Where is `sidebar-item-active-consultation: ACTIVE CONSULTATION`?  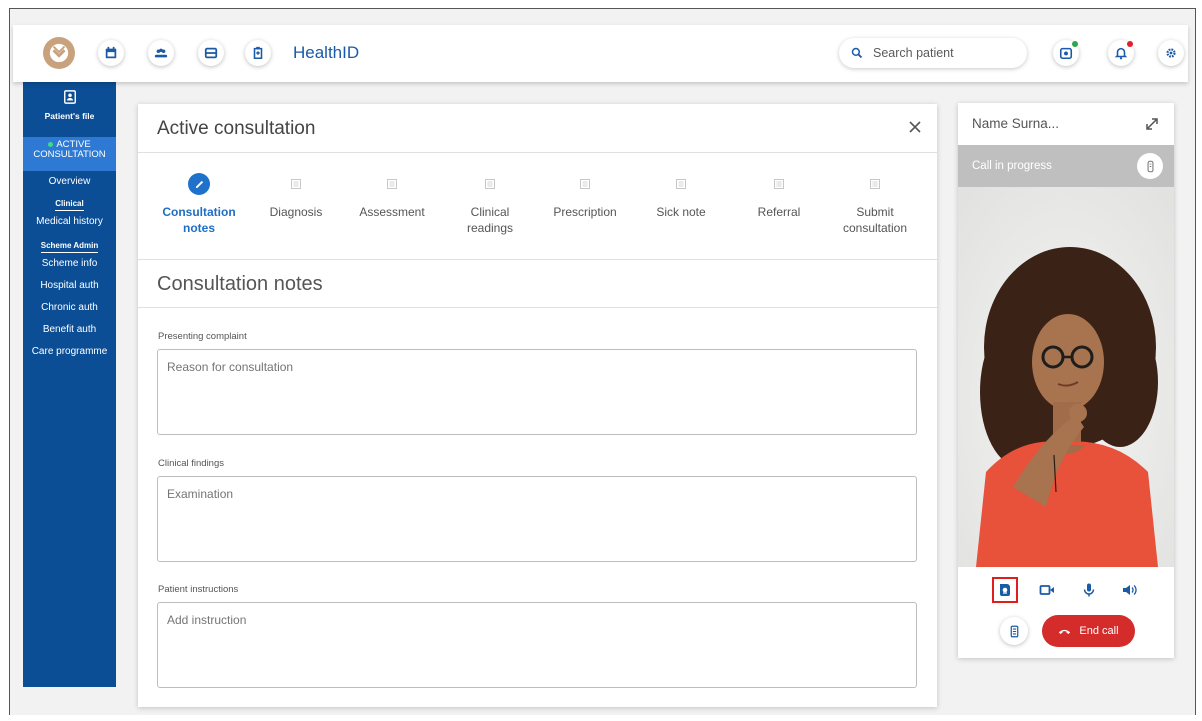 sidebar-item-active-consultation: ACTIVE CONSULTATION is located at coordinates (69, 154).